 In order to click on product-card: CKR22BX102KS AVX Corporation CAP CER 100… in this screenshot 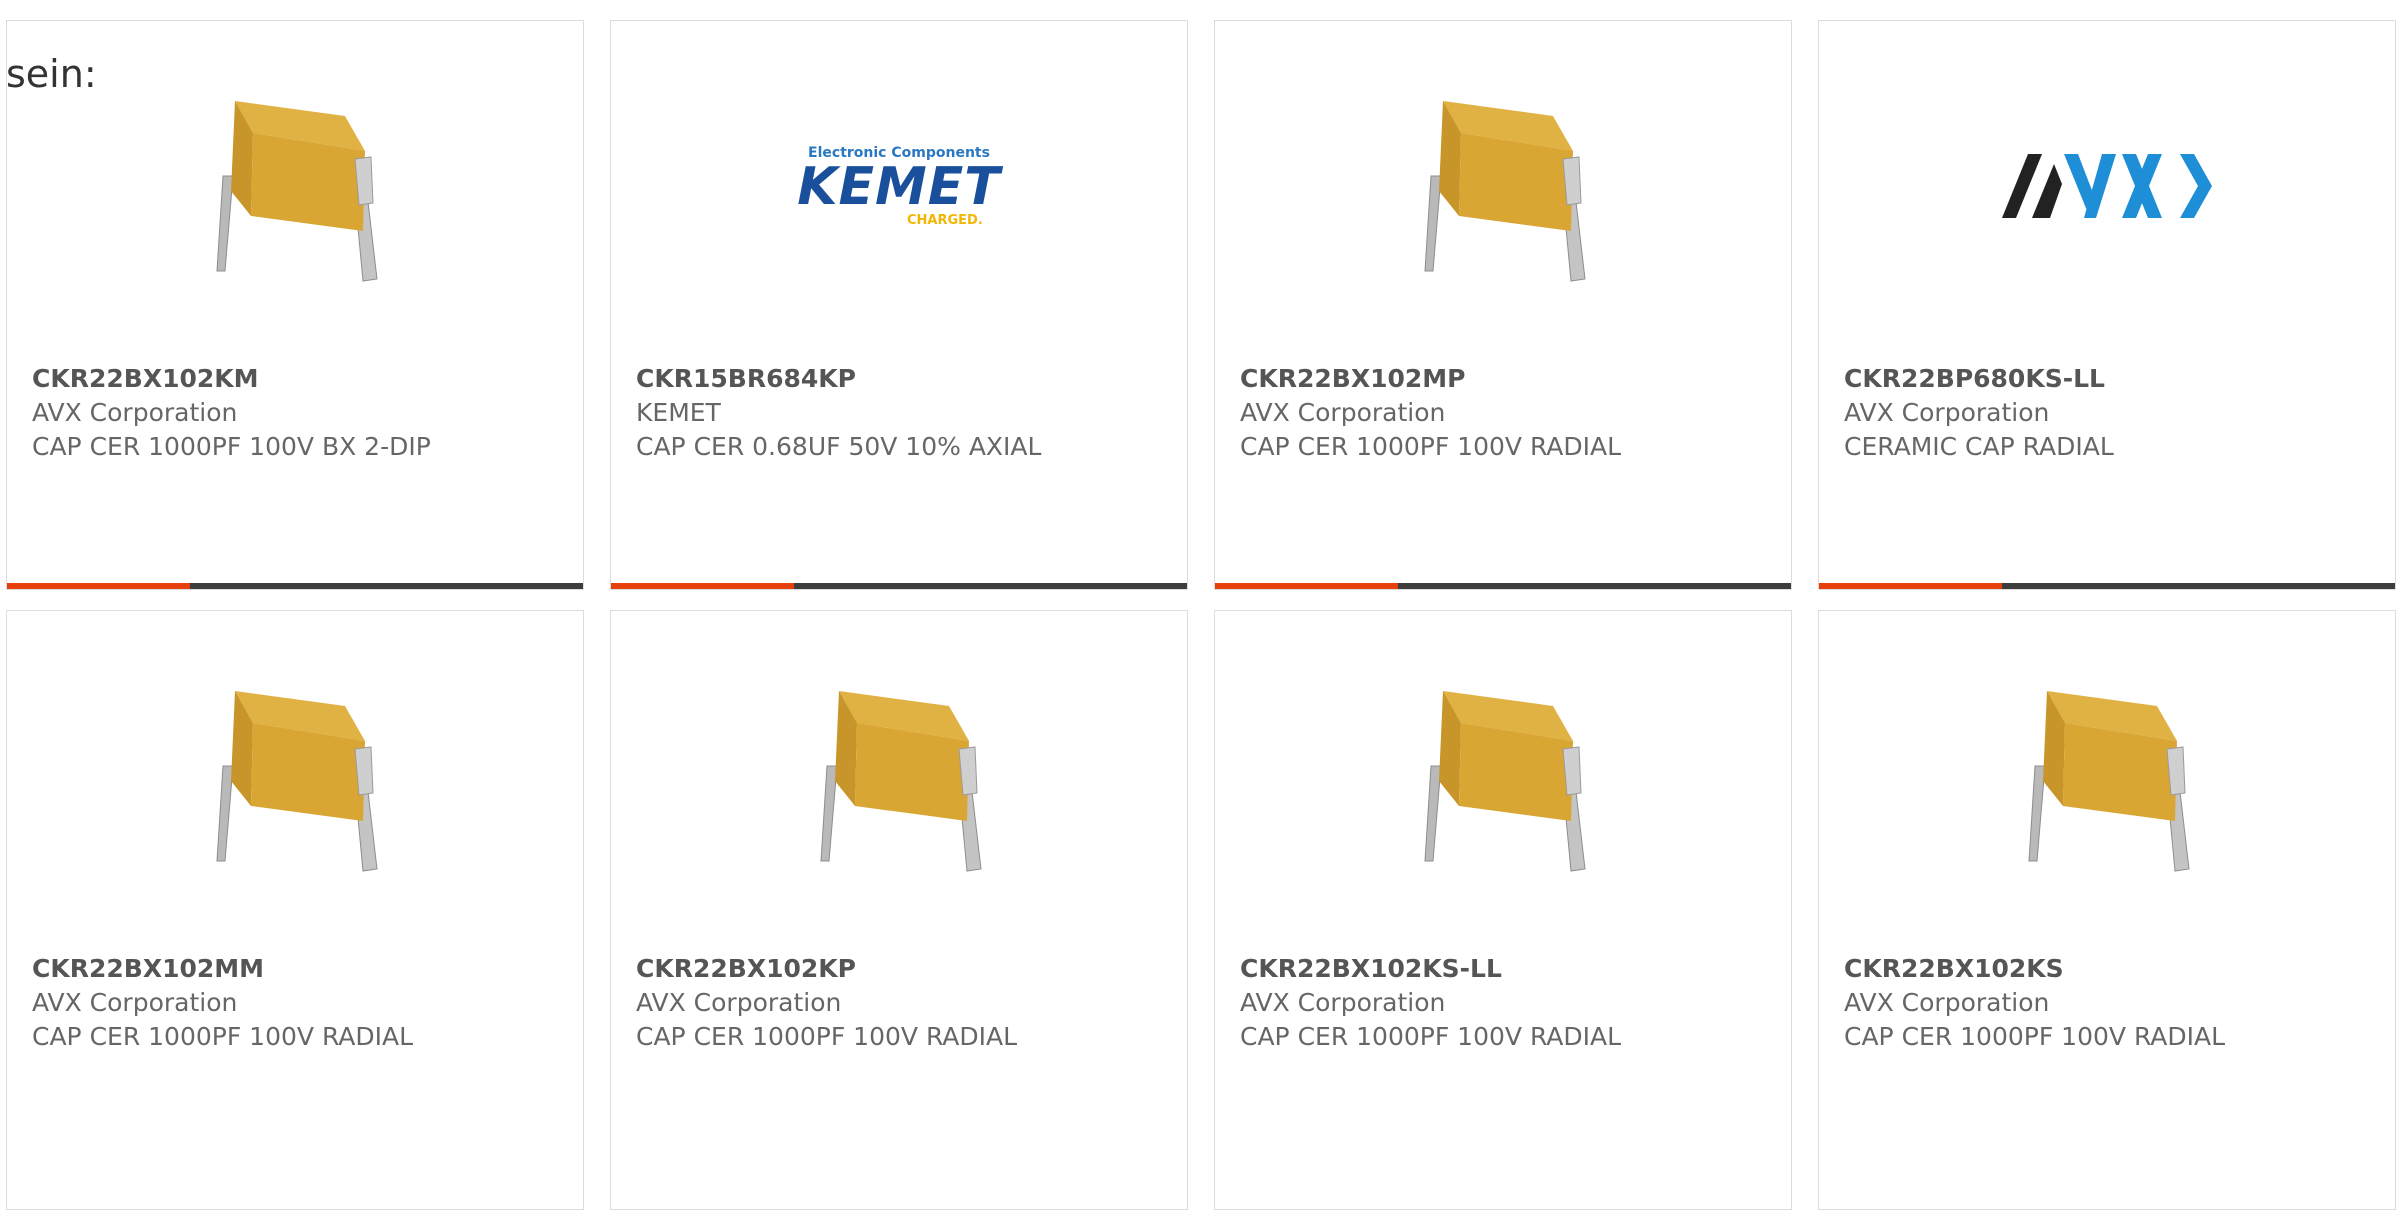, I will do `click(2107, 910)`.